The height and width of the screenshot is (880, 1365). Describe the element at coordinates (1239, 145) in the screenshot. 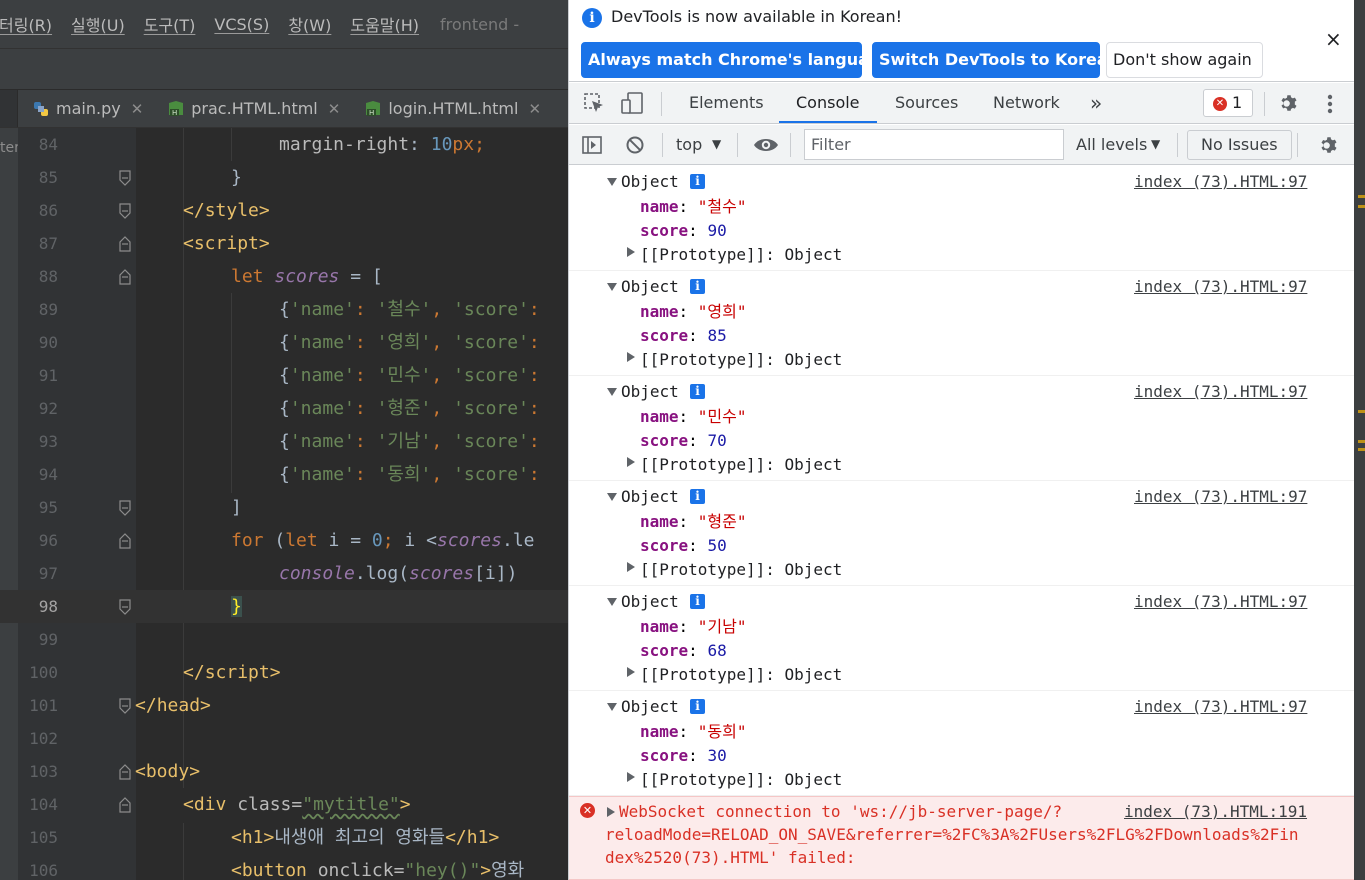

I see `issues-button: No Issues` at that location.